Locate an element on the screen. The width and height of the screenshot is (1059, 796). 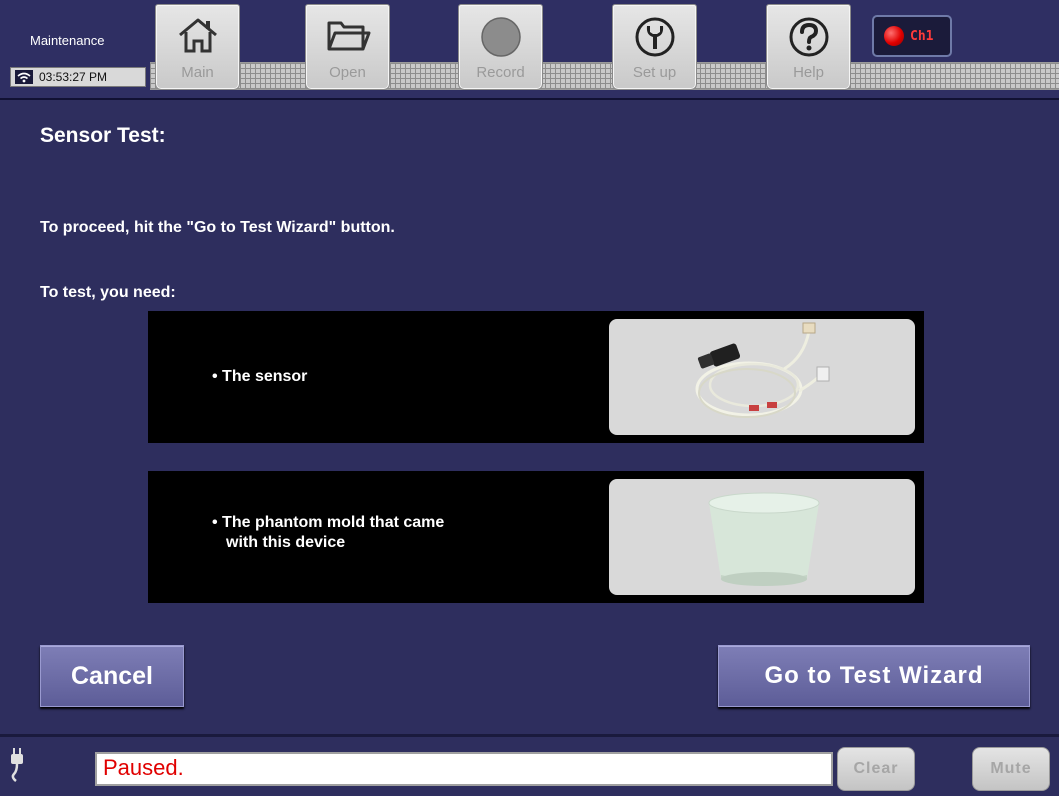
top-toolbar: Maintenance 03:53:27 PM Main Open Record is located at coordinates (529, 50).